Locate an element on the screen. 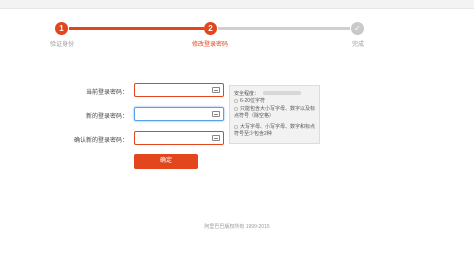 The image size is (474, 269). new-password-input is located at coordinates (175, 114).